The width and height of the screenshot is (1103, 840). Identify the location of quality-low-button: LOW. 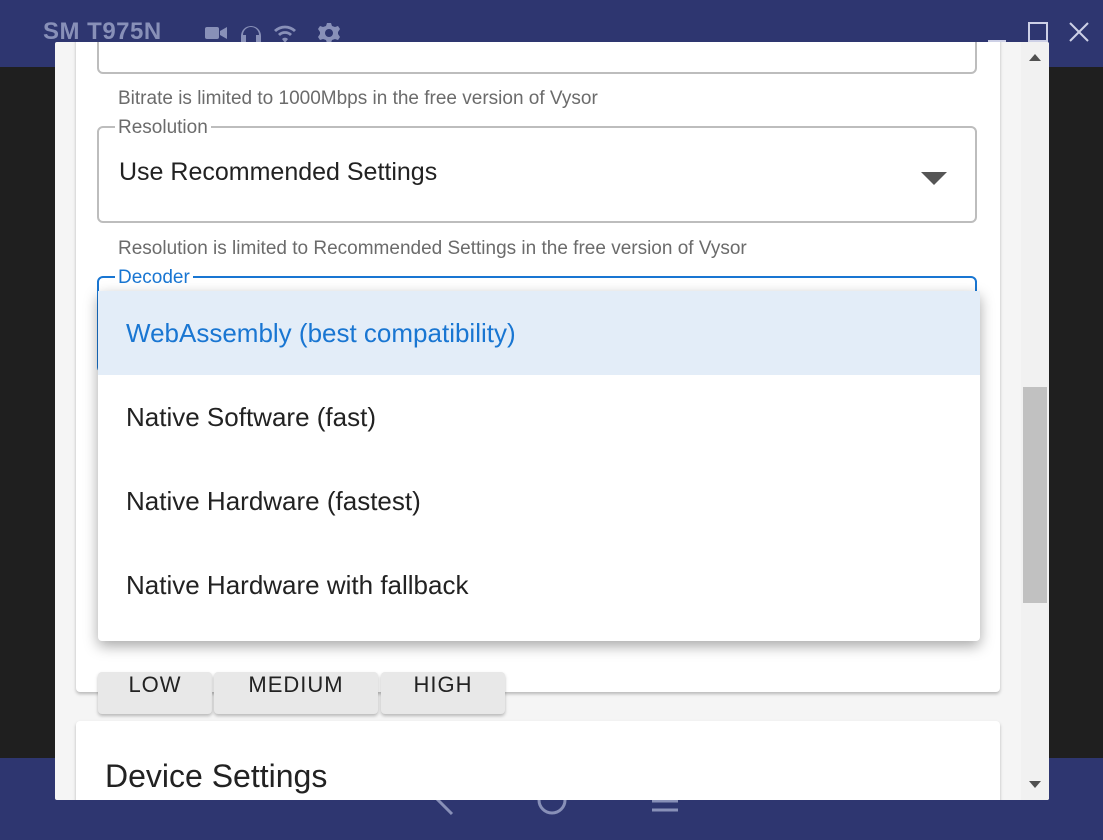
(155, 693).